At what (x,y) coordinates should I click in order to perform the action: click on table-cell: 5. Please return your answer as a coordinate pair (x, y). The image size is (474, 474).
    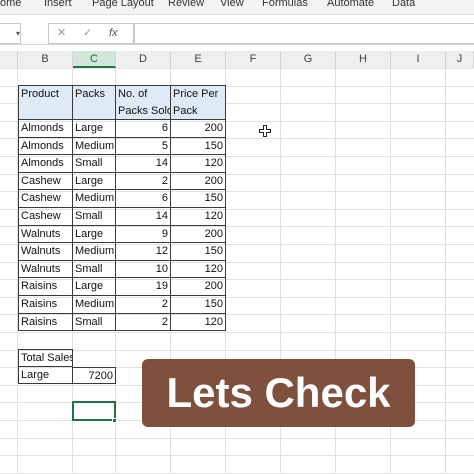
    Looking at the image, I should click on (143, 146).